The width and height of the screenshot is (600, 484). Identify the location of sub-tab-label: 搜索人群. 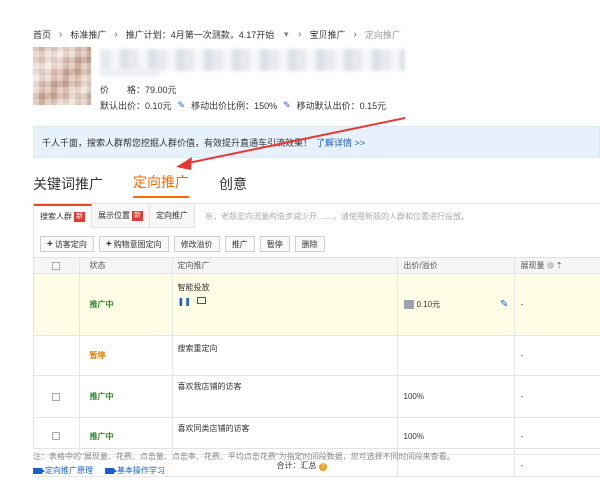
(56, 216).